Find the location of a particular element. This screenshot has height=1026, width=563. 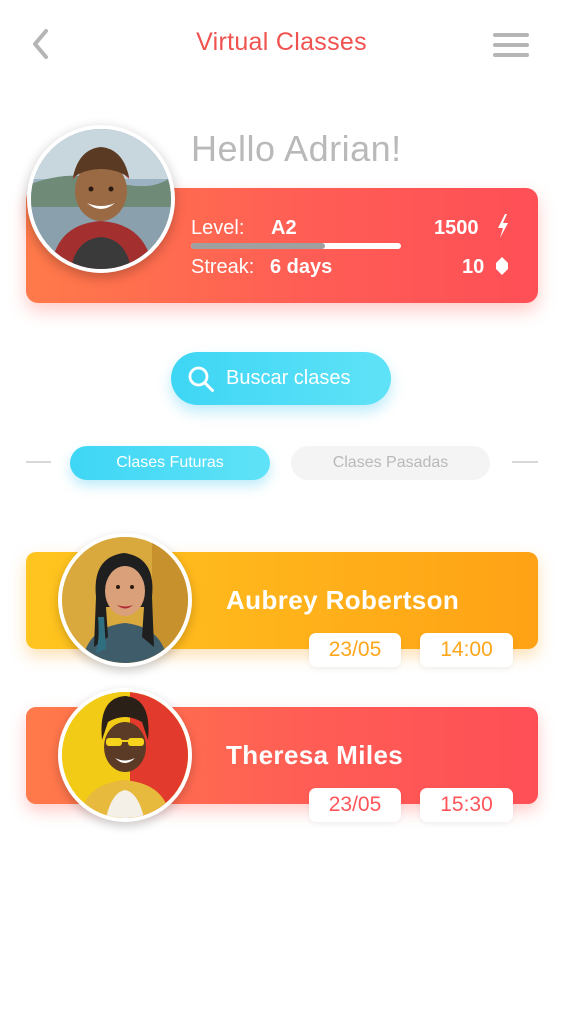

class-time: 15:30 is located at coordinates (466, 805).